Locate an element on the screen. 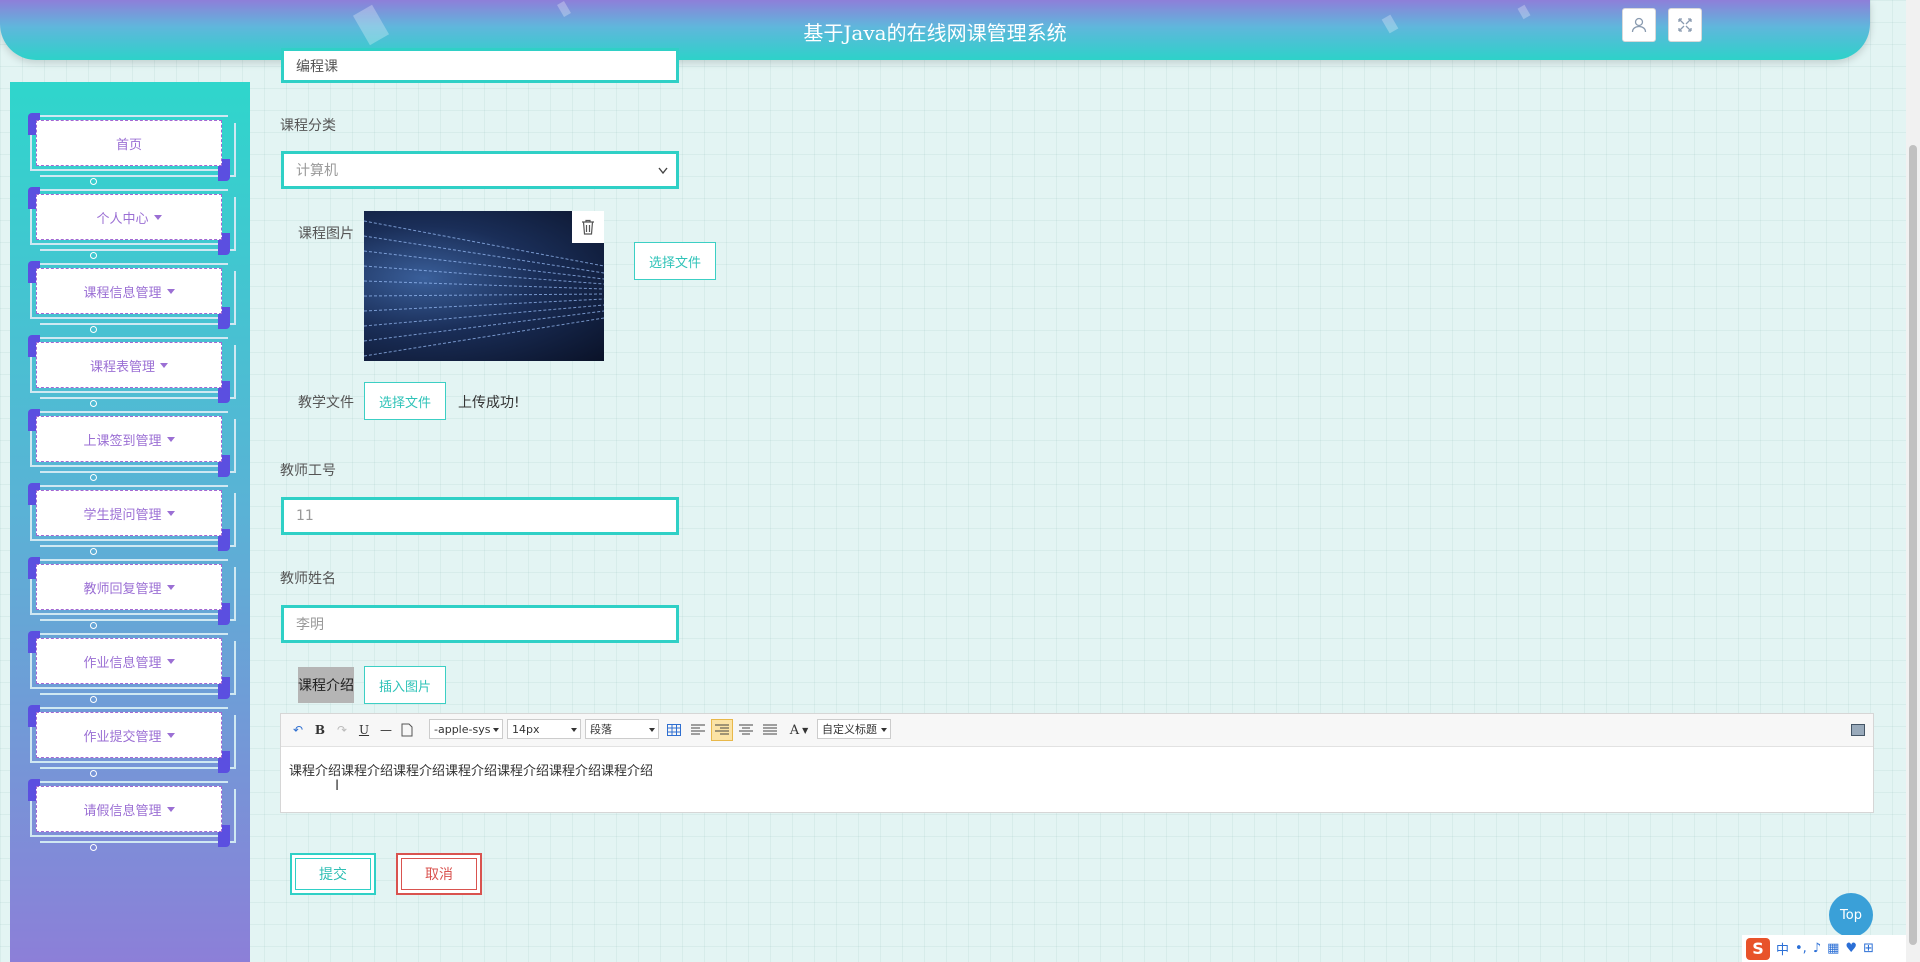 The image size is (1920, 962). font-family-select: -apple-sys is located at coordinates (466, 729).